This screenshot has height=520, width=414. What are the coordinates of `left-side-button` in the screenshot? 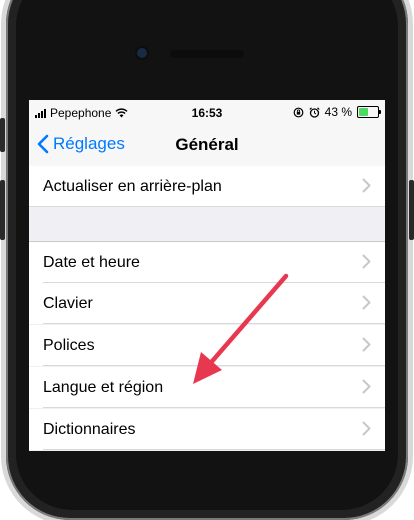 It's located at (2, 135).